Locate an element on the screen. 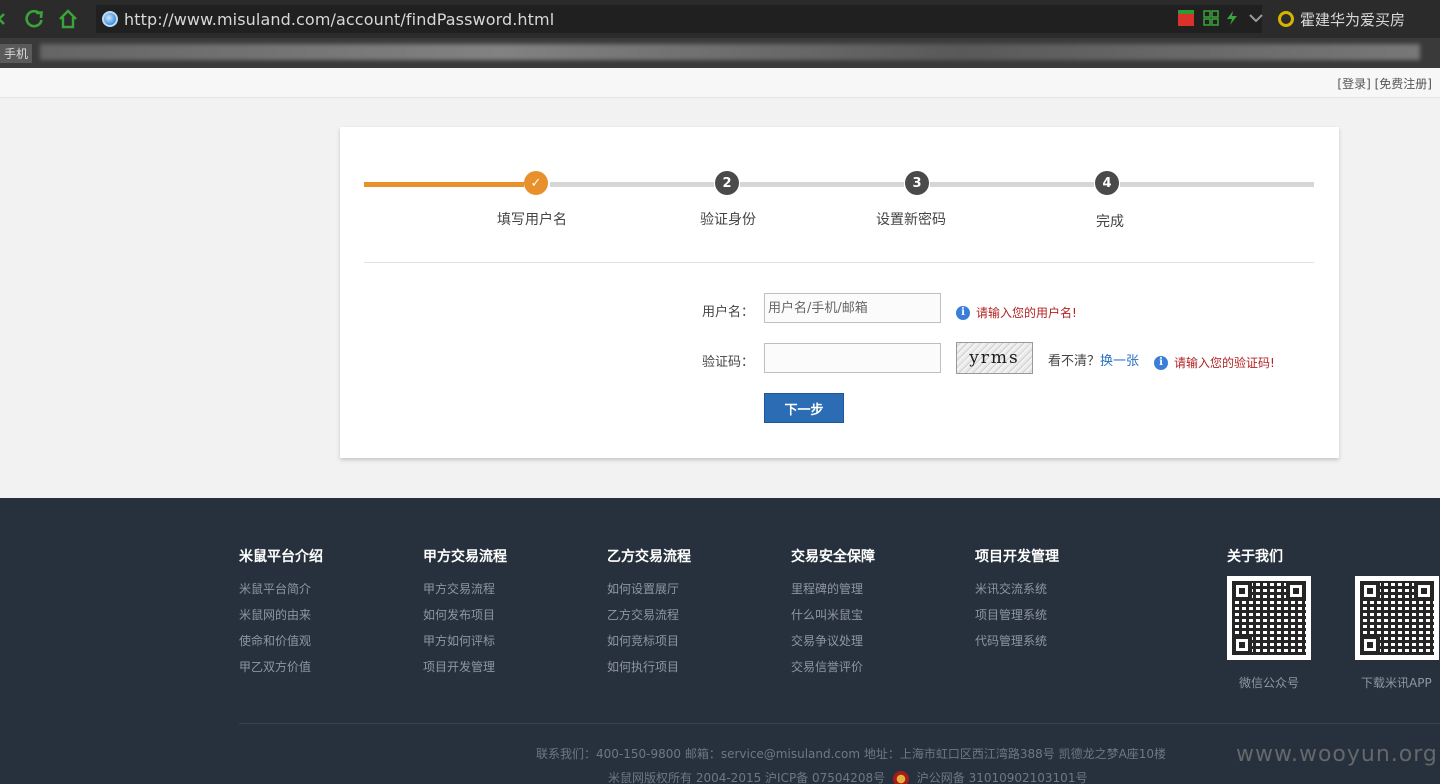 This screenshot has width=1440, height=784. reload-button is located at coordinates (34, 19).